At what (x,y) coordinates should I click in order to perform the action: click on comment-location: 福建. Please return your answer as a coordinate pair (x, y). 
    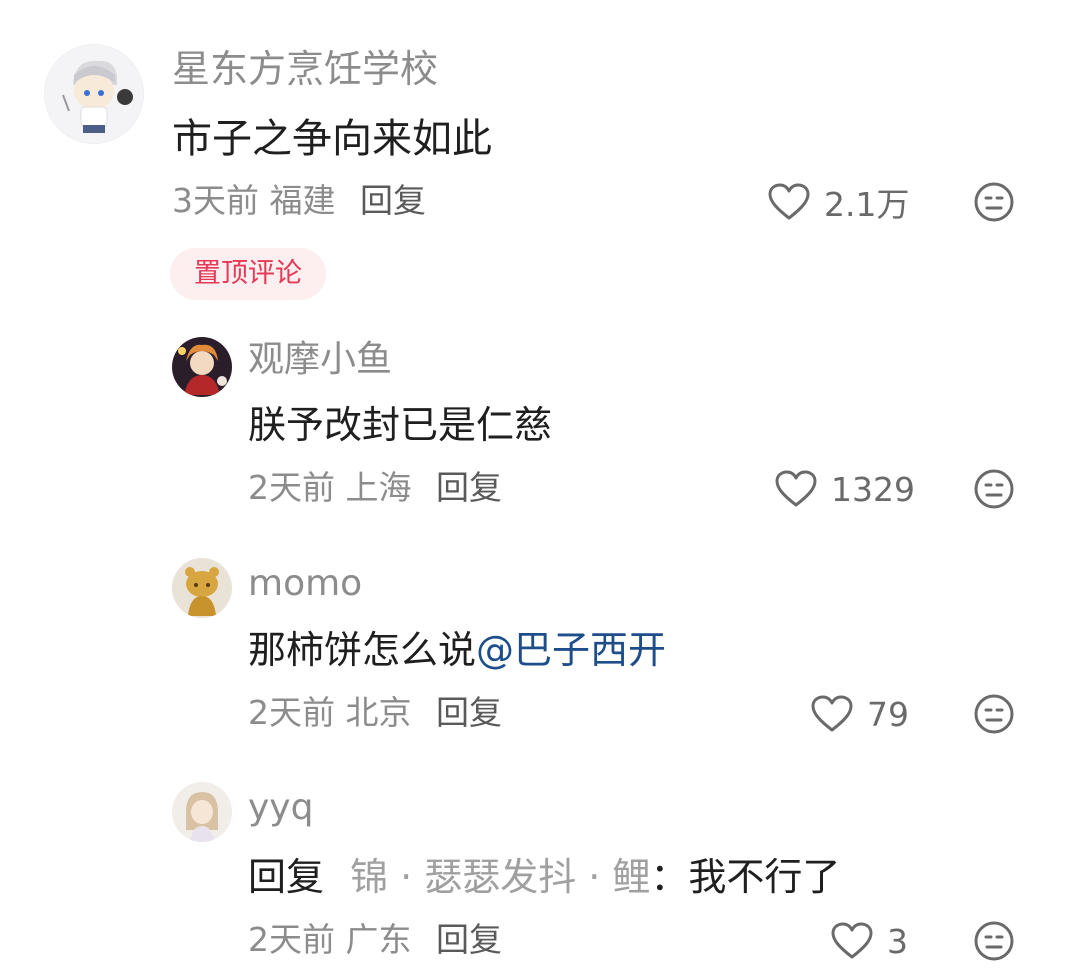
    Looking at the image, I should click on (302, 200).